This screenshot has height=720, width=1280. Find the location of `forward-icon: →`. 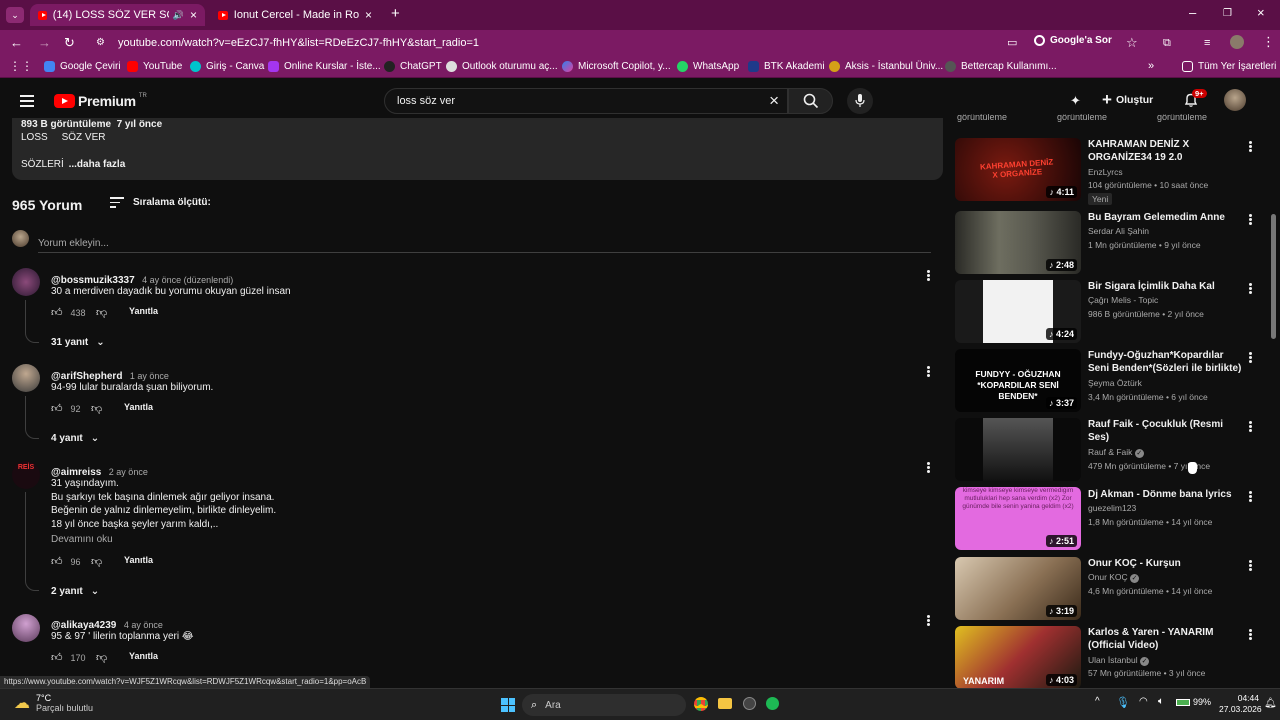

forward-icon: → is located at coordinates (44, 43).